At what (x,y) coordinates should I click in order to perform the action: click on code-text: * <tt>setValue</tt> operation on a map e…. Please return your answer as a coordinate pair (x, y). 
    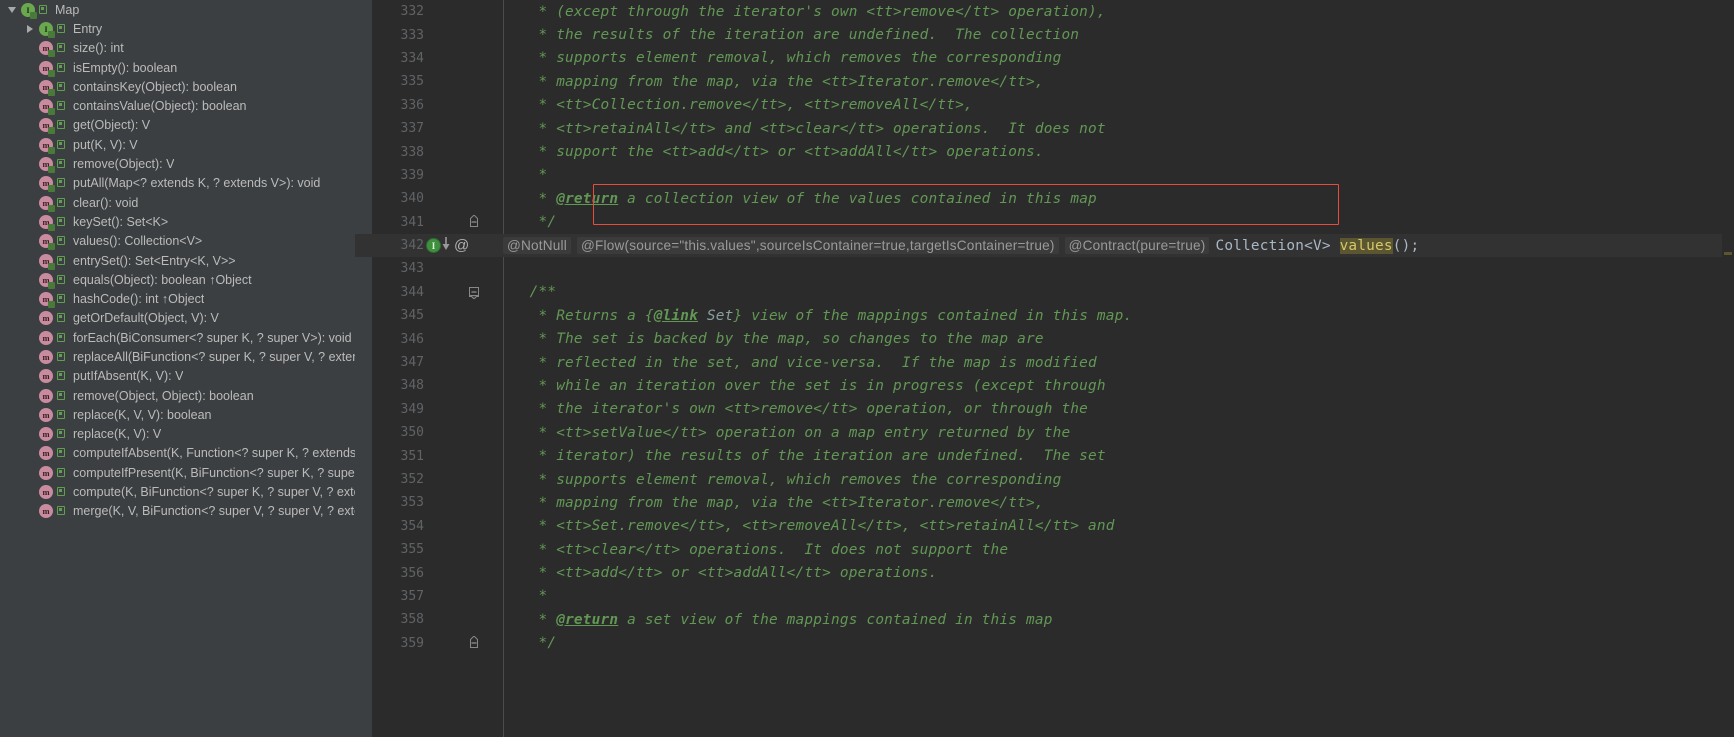
    Looking at the image, I should click on (786, 433).